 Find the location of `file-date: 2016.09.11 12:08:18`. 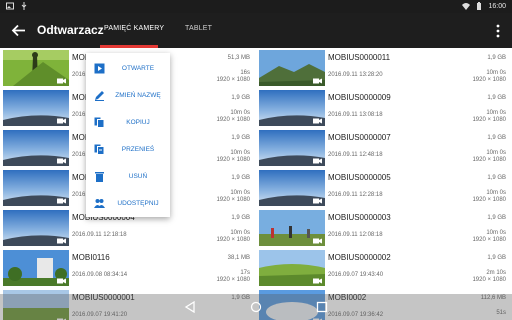

file-date: 2016.09.11 12:08:18 is located at coordinates (355, 235).